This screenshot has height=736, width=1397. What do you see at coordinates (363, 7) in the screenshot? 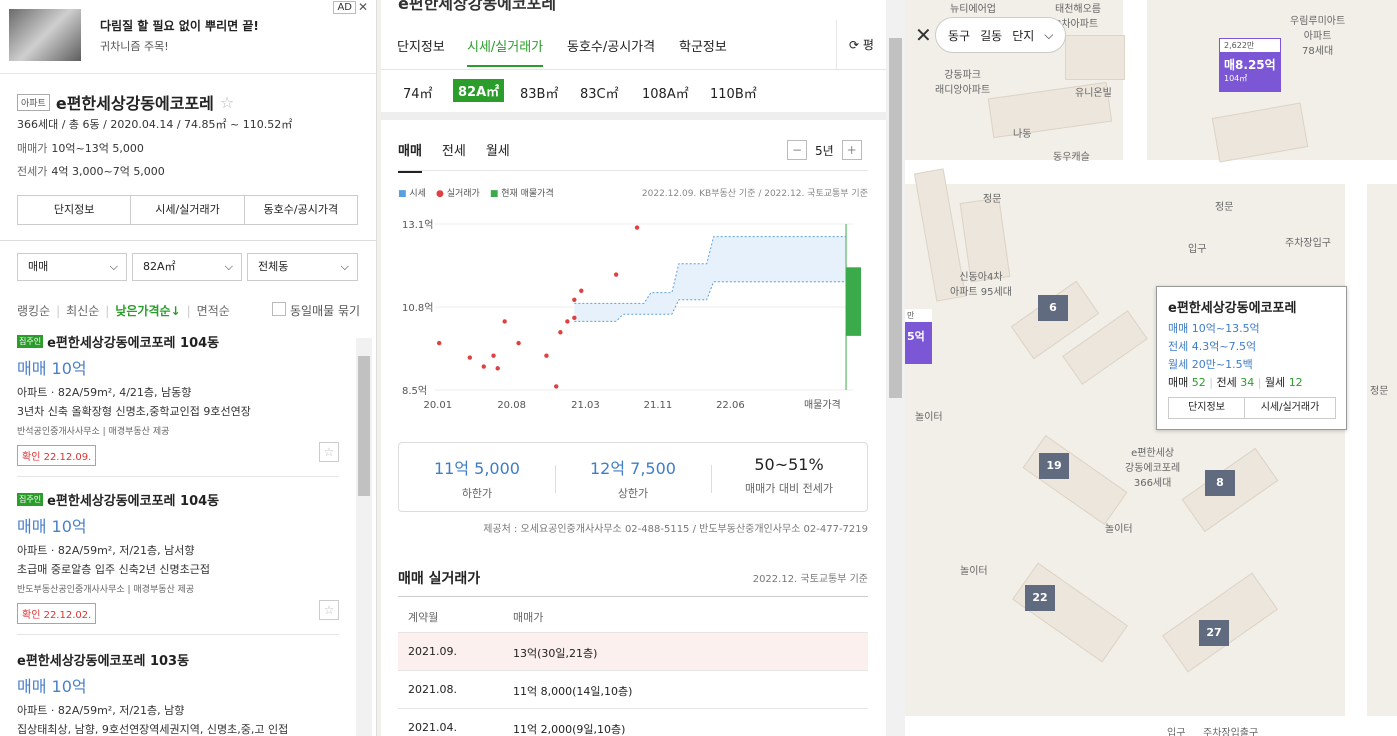
I see `ad-close-icon: ✕` at bounding box center [363, 7].